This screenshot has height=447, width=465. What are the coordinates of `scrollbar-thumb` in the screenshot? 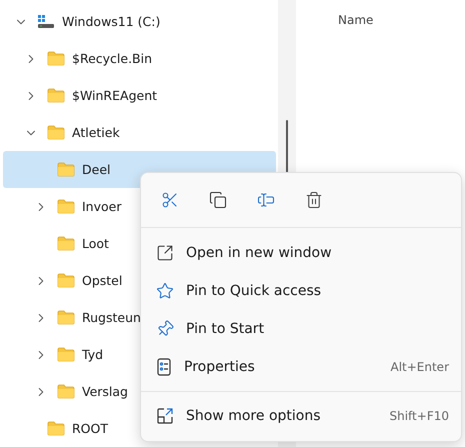 It's located at (287, 147).